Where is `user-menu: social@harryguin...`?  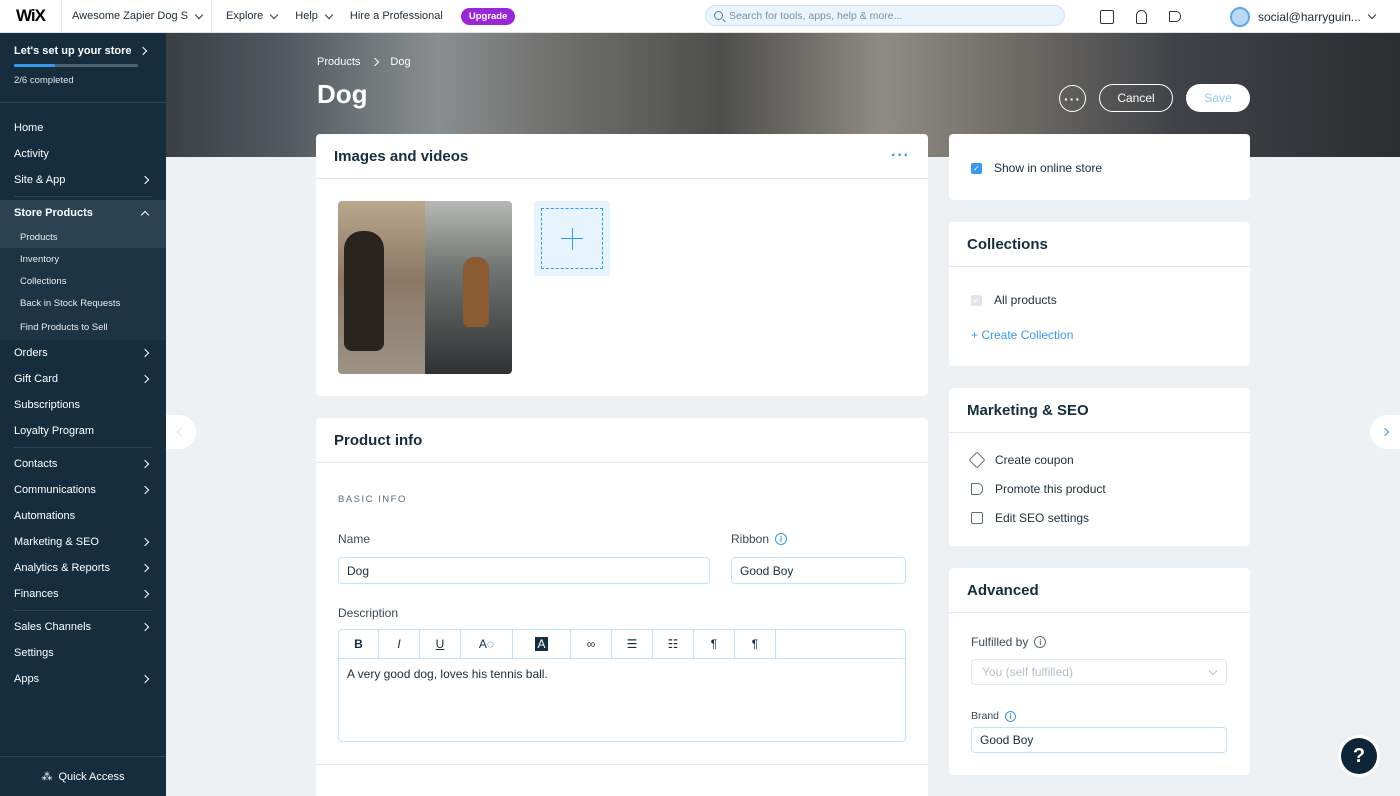 user-menu: social@harryguin... is located at coordinates (1303, 16).